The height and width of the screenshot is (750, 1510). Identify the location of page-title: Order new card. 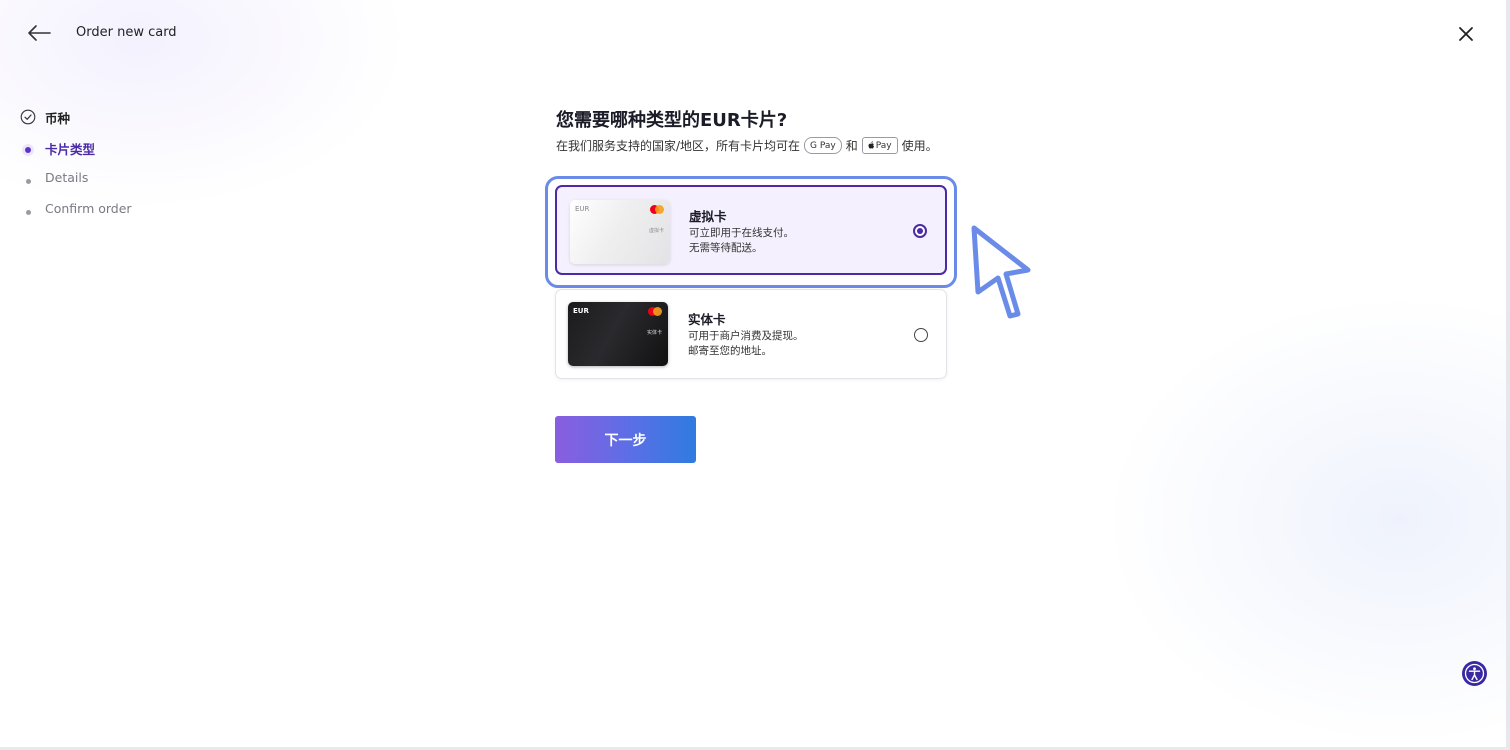
(126, 32).